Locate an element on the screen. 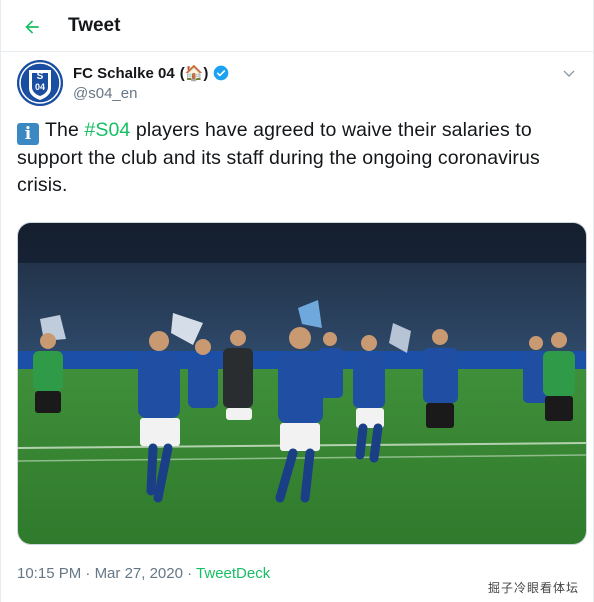  more-options-button is located at coordinates (569, 74).